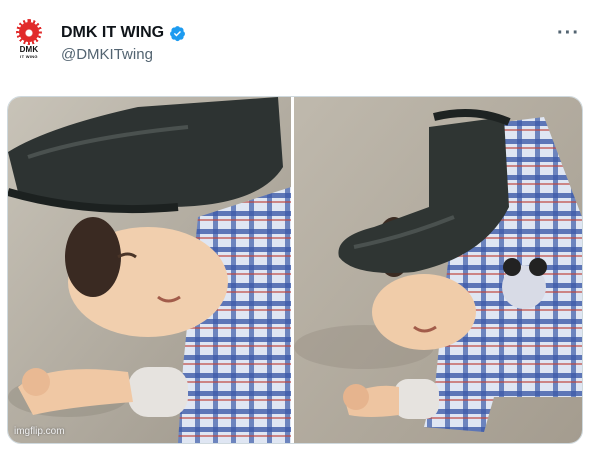  Describe the element at coordinates (29, 49) in the screenshot. I see `avatar-logo-text: DMK` at that location.